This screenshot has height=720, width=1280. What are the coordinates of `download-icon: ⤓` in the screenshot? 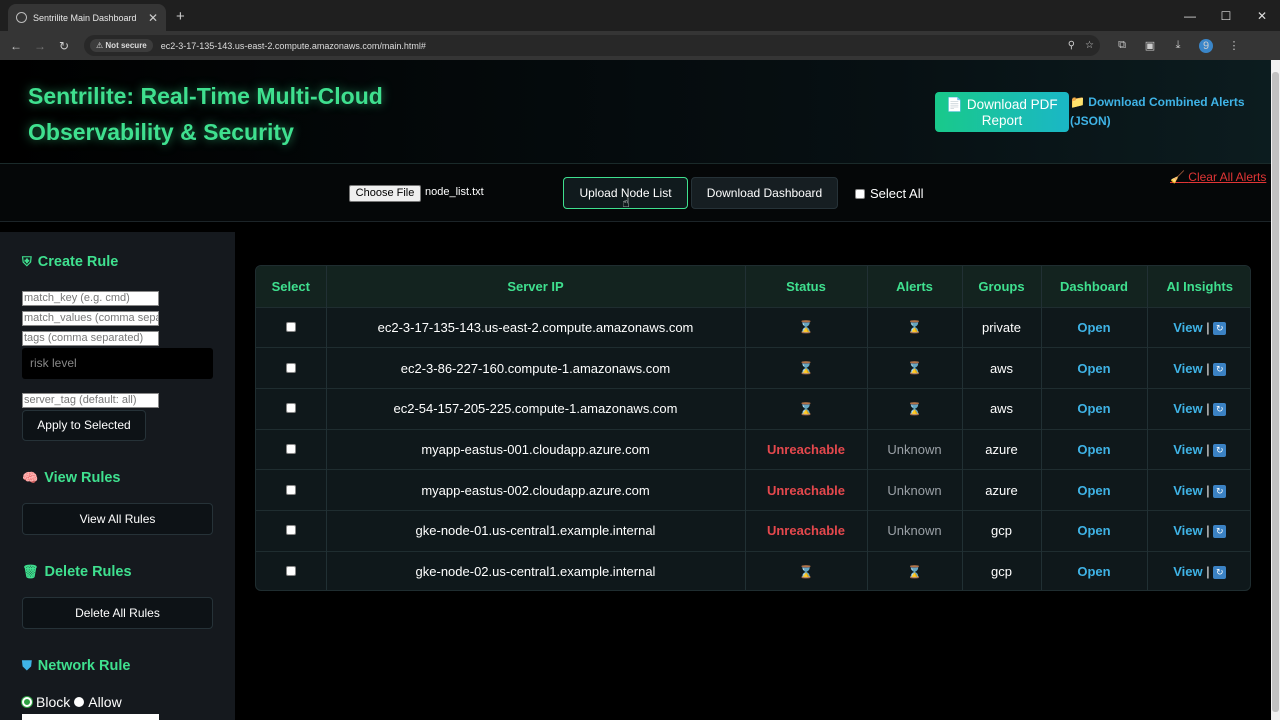 It's located at (1178, 45).